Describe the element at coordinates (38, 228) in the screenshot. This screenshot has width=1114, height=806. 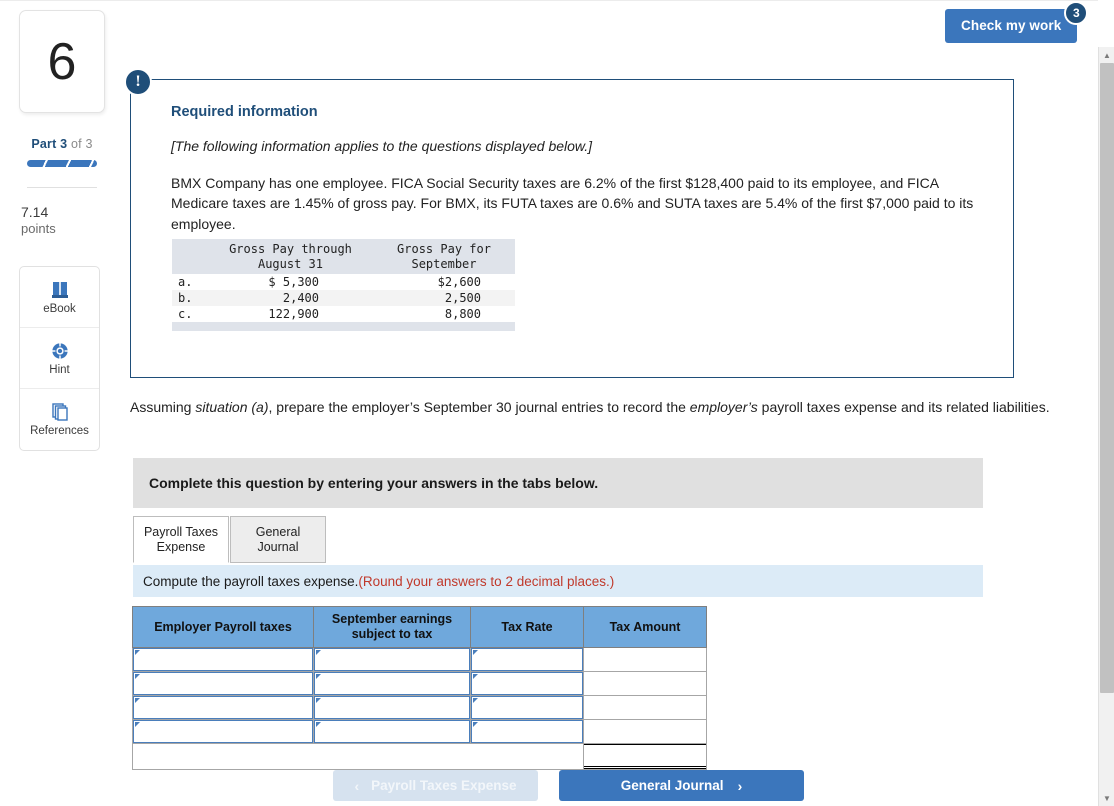
I see `points-label: points` at that location.